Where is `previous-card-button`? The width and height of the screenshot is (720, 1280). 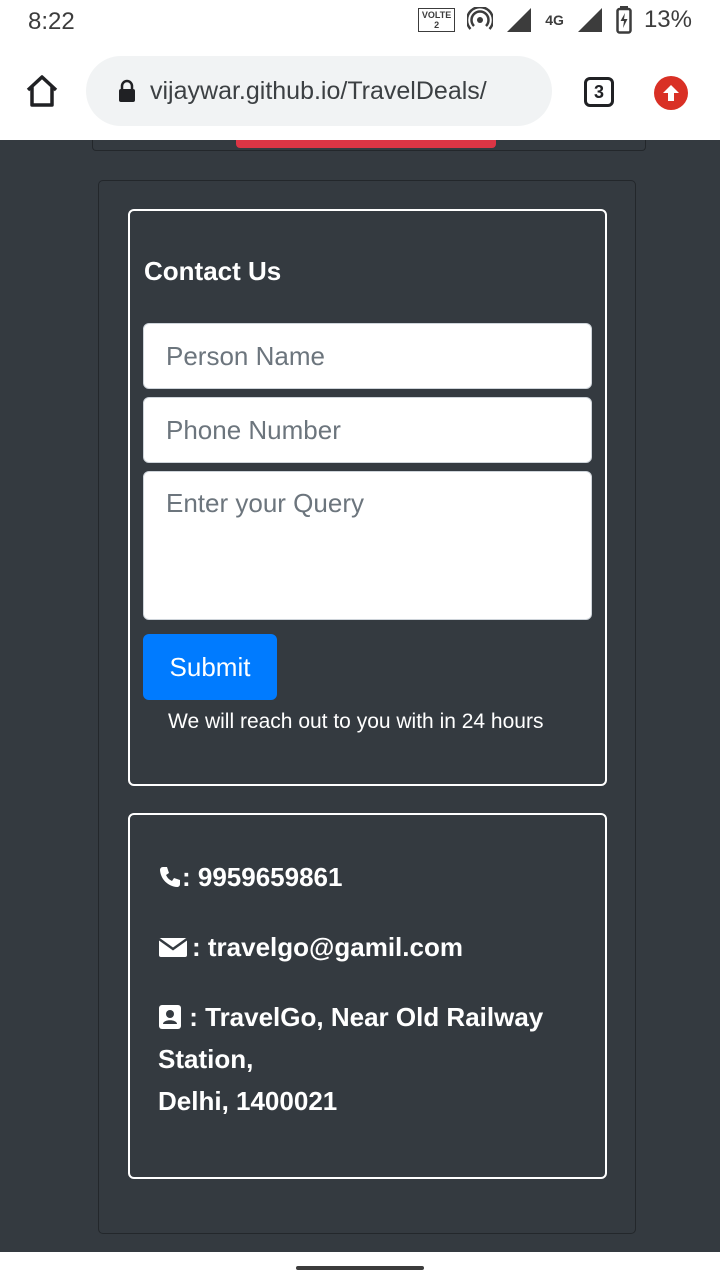
previous-card-button is located at coordinates (366, 144).